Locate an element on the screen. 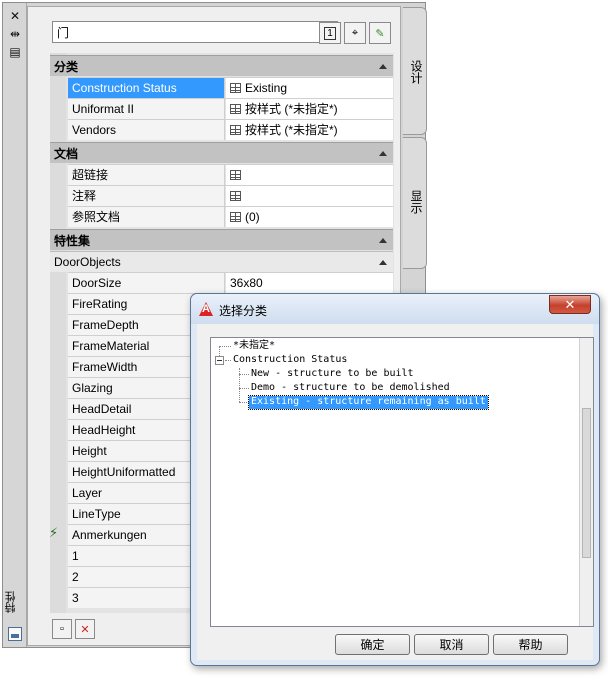 Image resolution: width=608 pixels, height=686 pixels. quick-select-button: ✎ is located at coordinates (380, 33).